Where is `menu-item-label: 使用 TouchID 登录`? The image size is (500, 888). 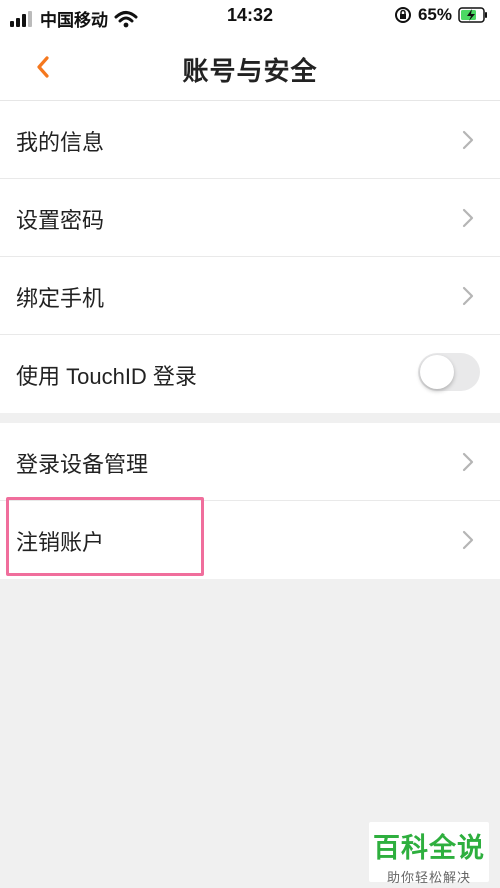 menu-item-label: 使用 TouchID 登录 is located at coordinates (106, 376).